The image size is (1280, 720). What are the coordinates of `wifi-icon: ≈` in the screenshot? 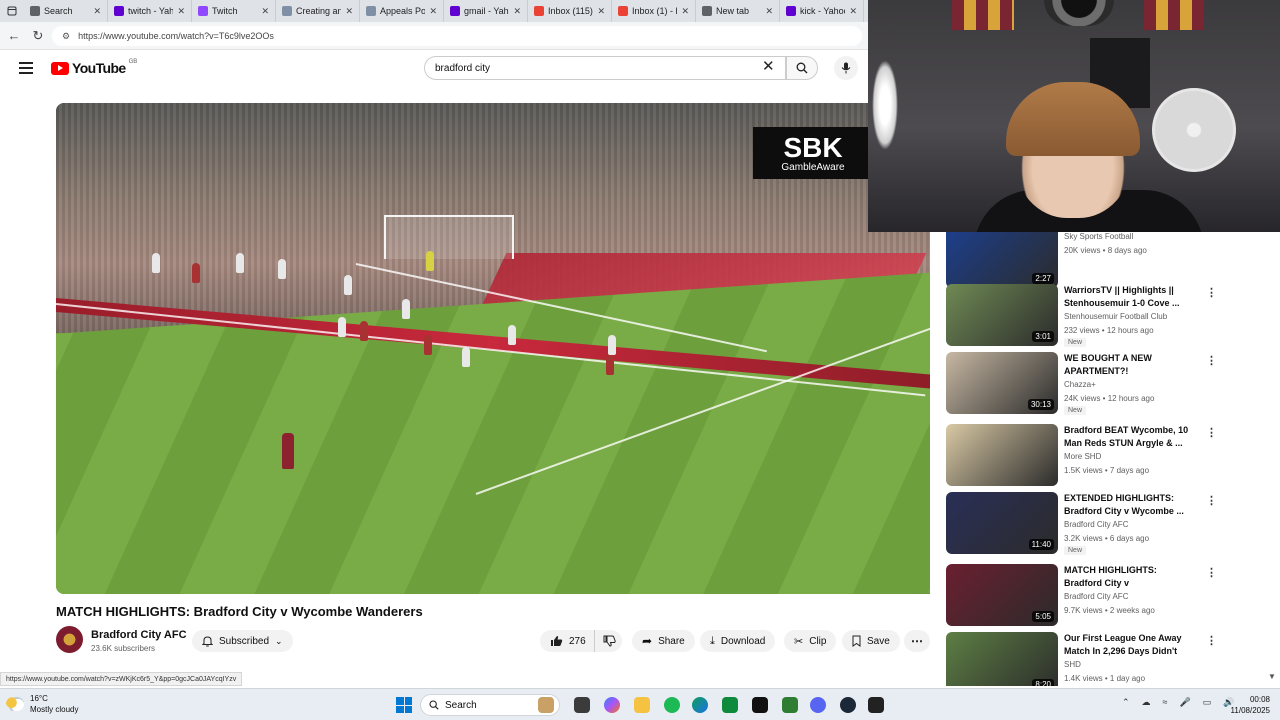 It's located at (1165, 702).